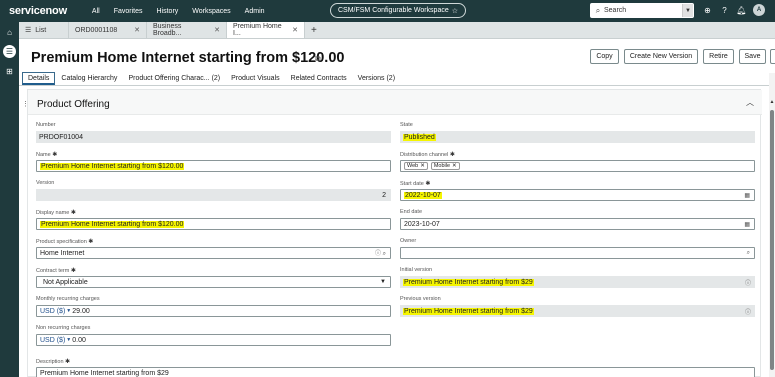  Describe the element at coordinates (577, 253) in the screenshot. I see `owner-field: ⌕` at that location.